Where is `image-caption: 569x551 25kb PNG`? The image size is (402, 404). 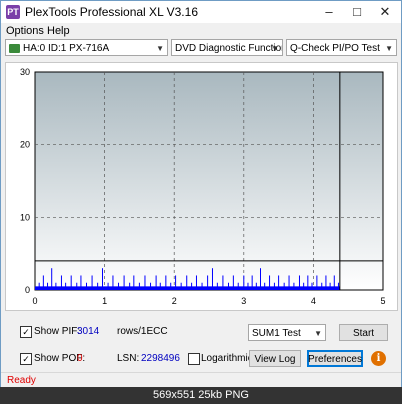 image-caption: 569x551 25kb PNG is located at coordinates (201, 395).